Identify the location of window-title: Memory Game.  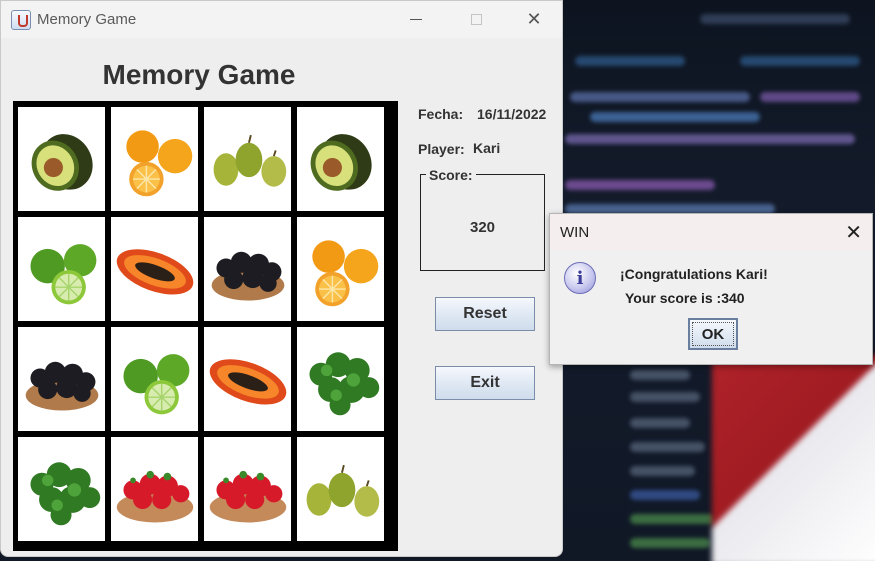
(87, 19).